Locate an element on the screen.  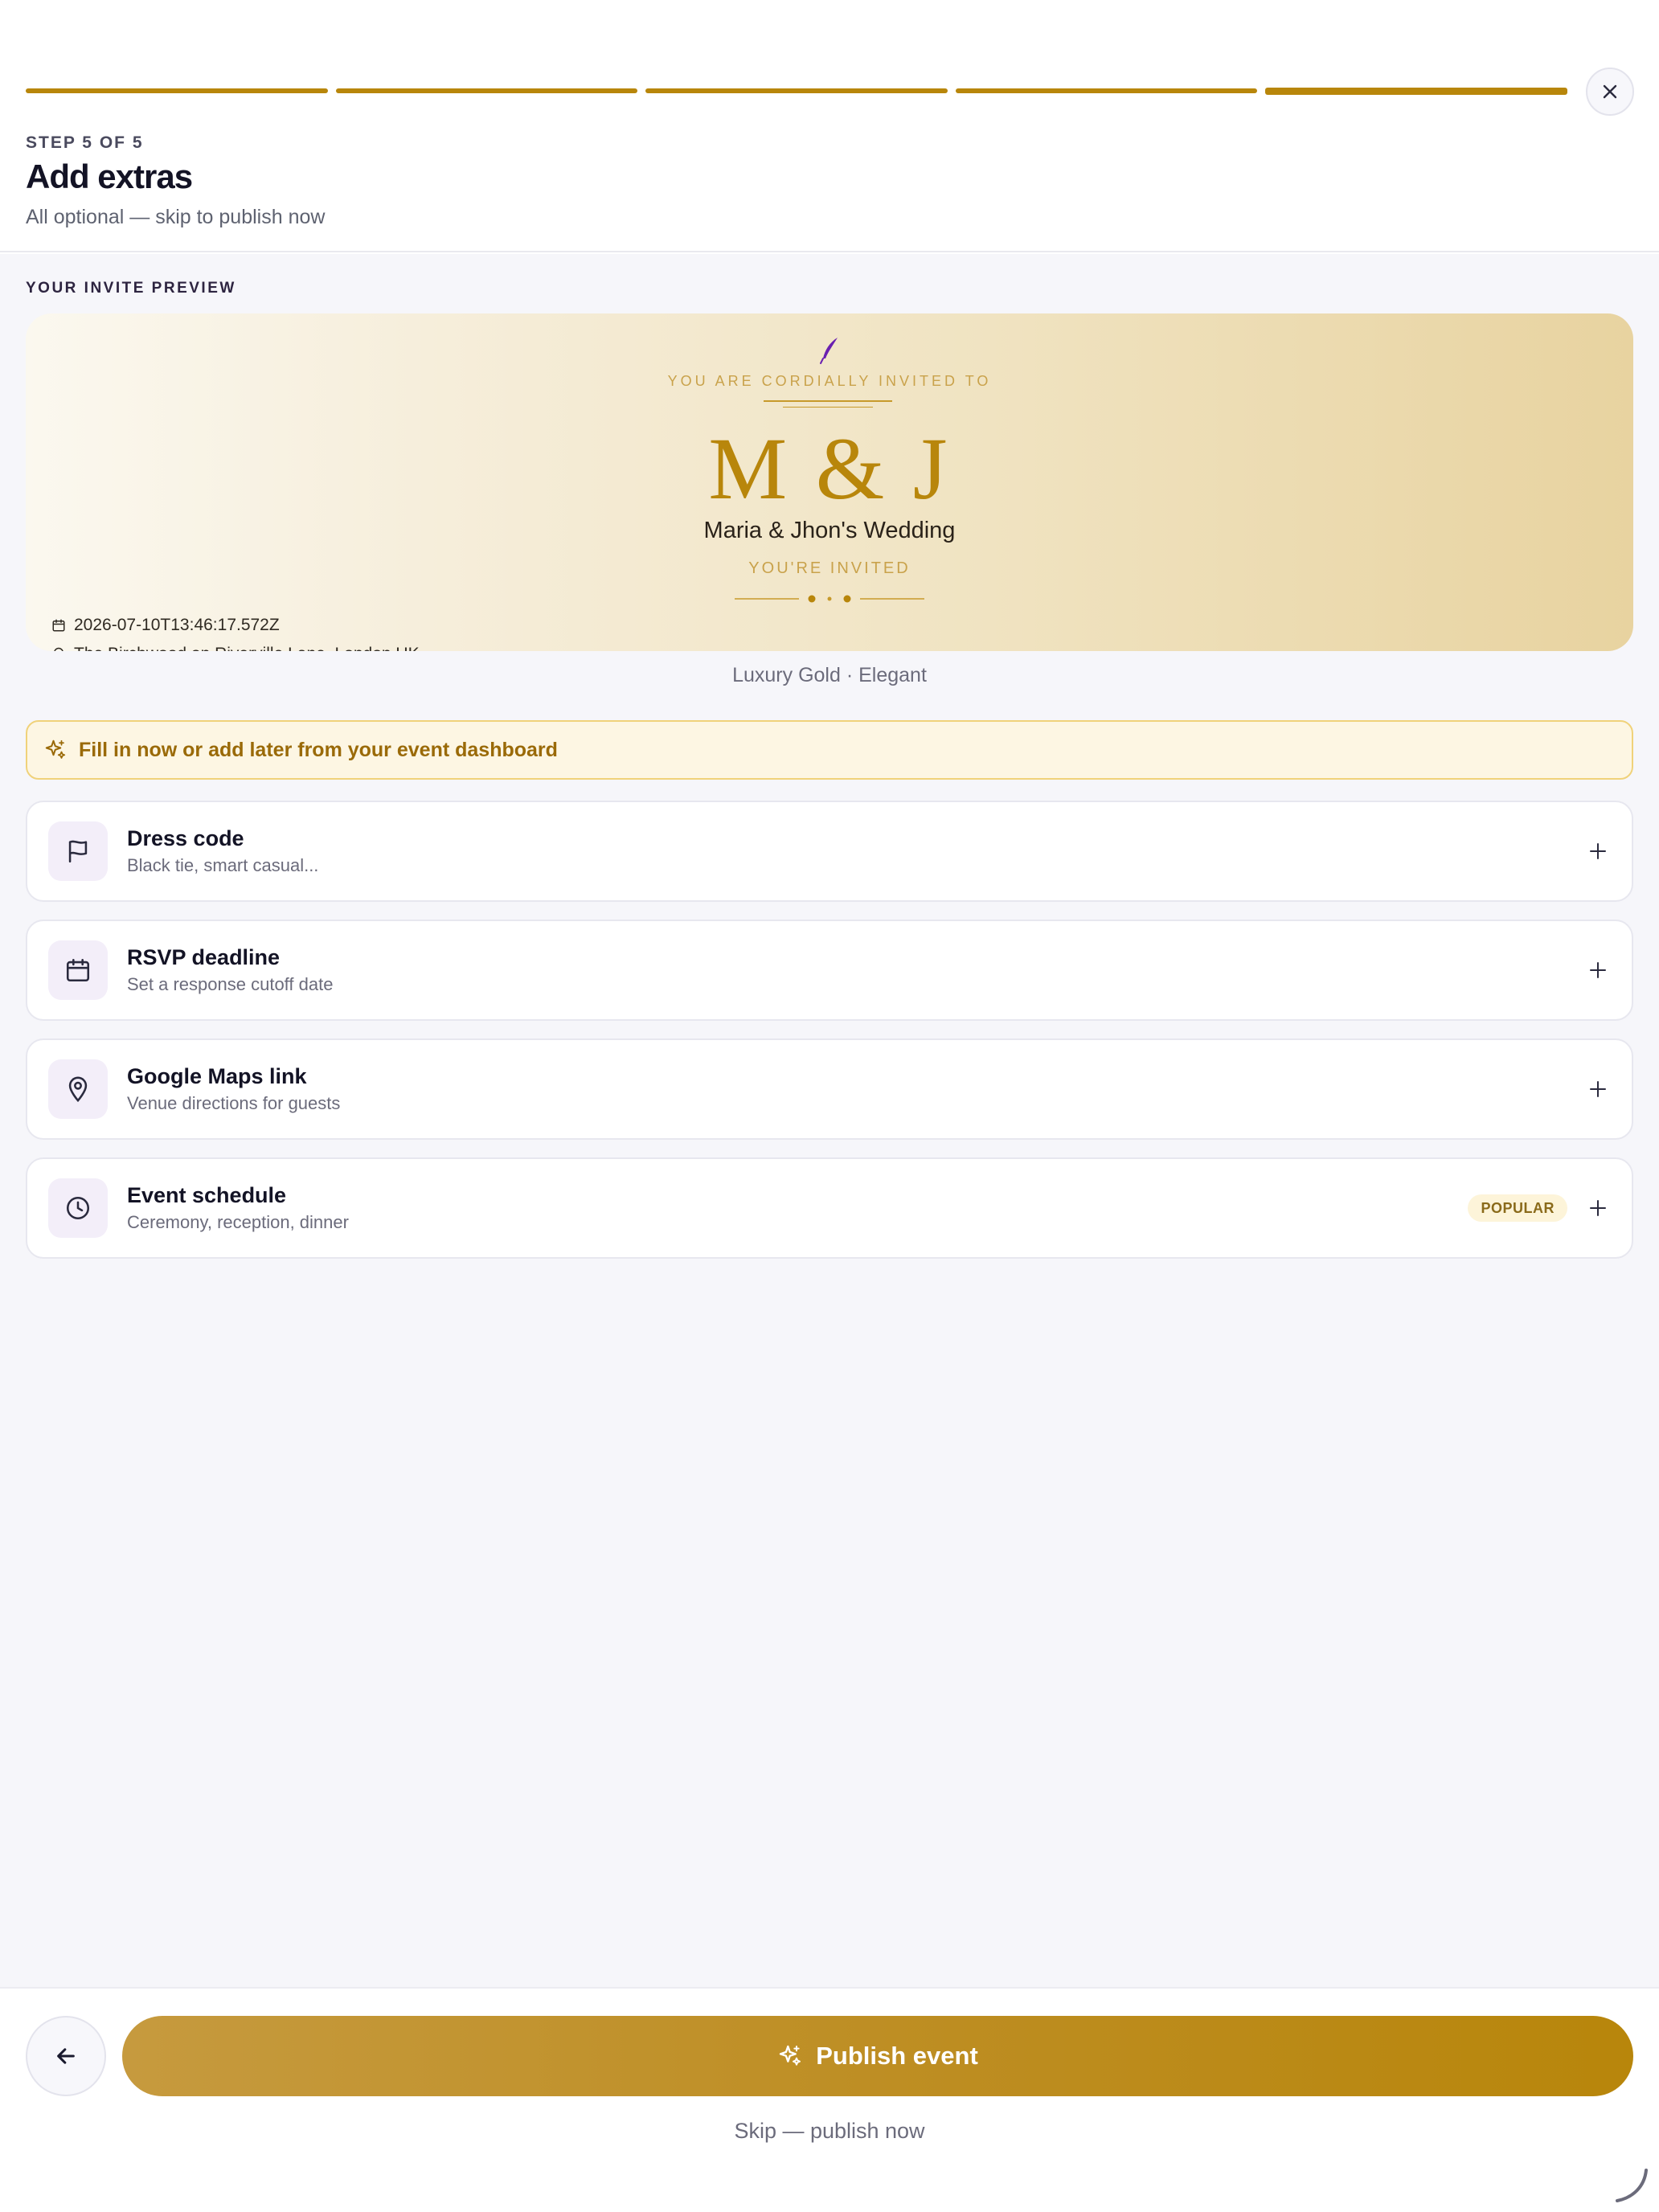
feather-icon is located at coordinates (829, 351).